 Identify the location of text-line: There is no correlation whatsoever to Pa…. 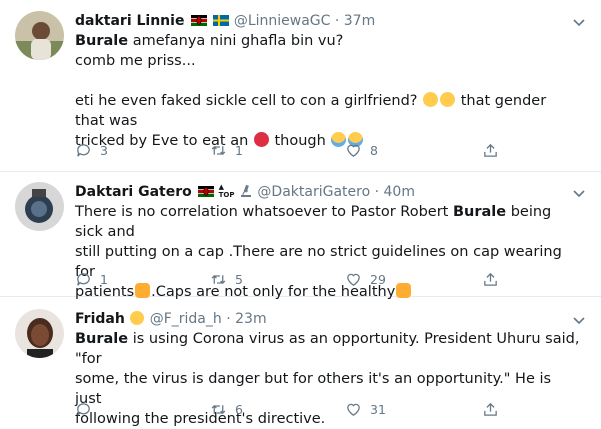
(264, 212).